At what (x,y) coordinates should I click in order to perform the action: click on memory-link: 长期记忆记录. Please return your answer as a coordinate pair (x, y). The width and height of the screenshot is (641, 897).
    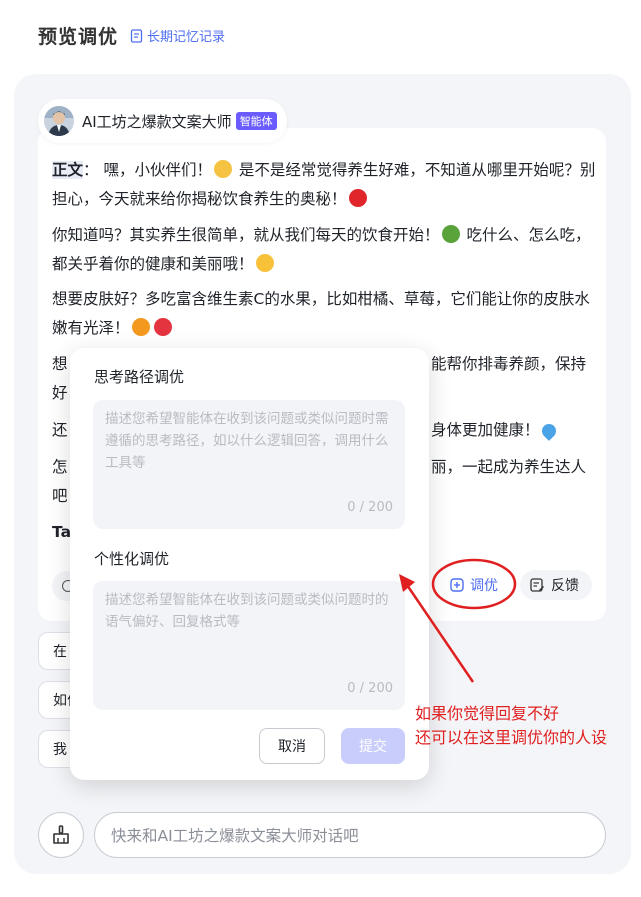
    Looking at the image, I should click on (177, 35).